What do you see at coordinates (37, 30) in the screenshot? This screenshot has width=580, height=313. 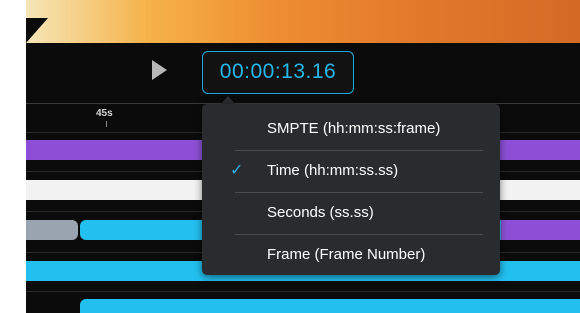 I see `preview-corner-shape` at bounding box center [37, 30].